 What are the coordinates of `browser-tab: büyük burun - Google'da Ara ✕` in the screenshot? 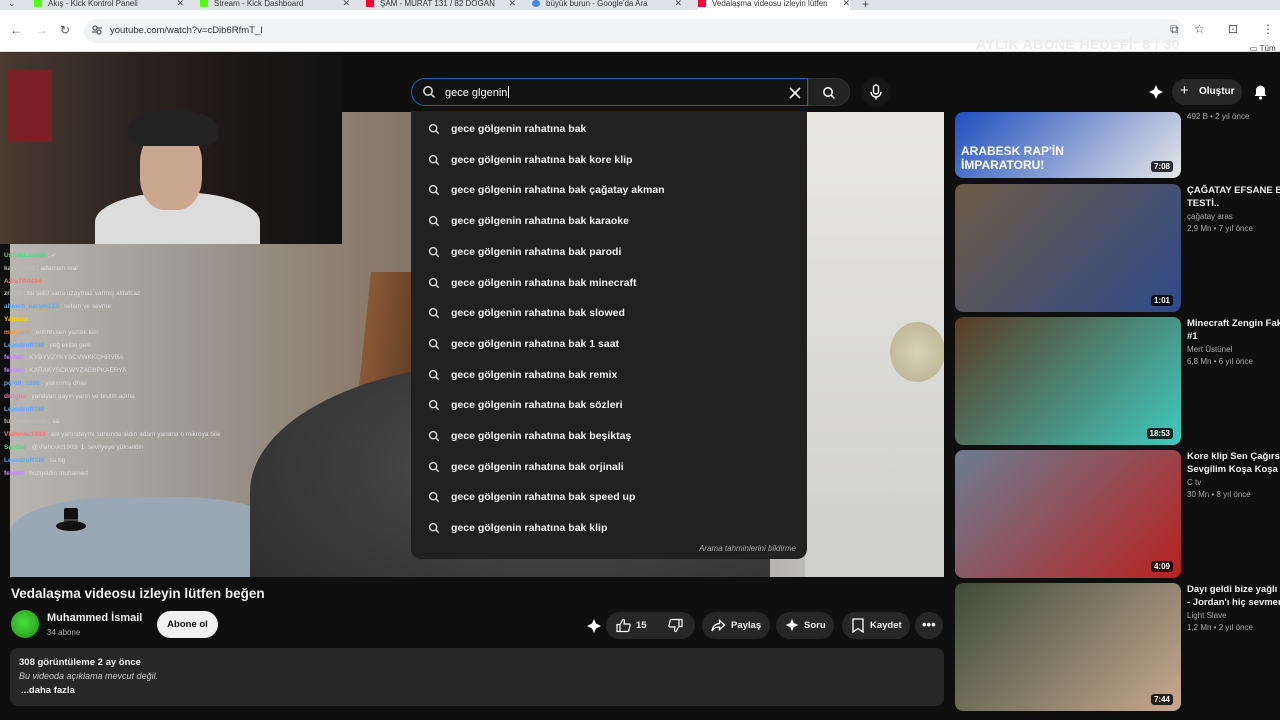 It's located at (607, 5).